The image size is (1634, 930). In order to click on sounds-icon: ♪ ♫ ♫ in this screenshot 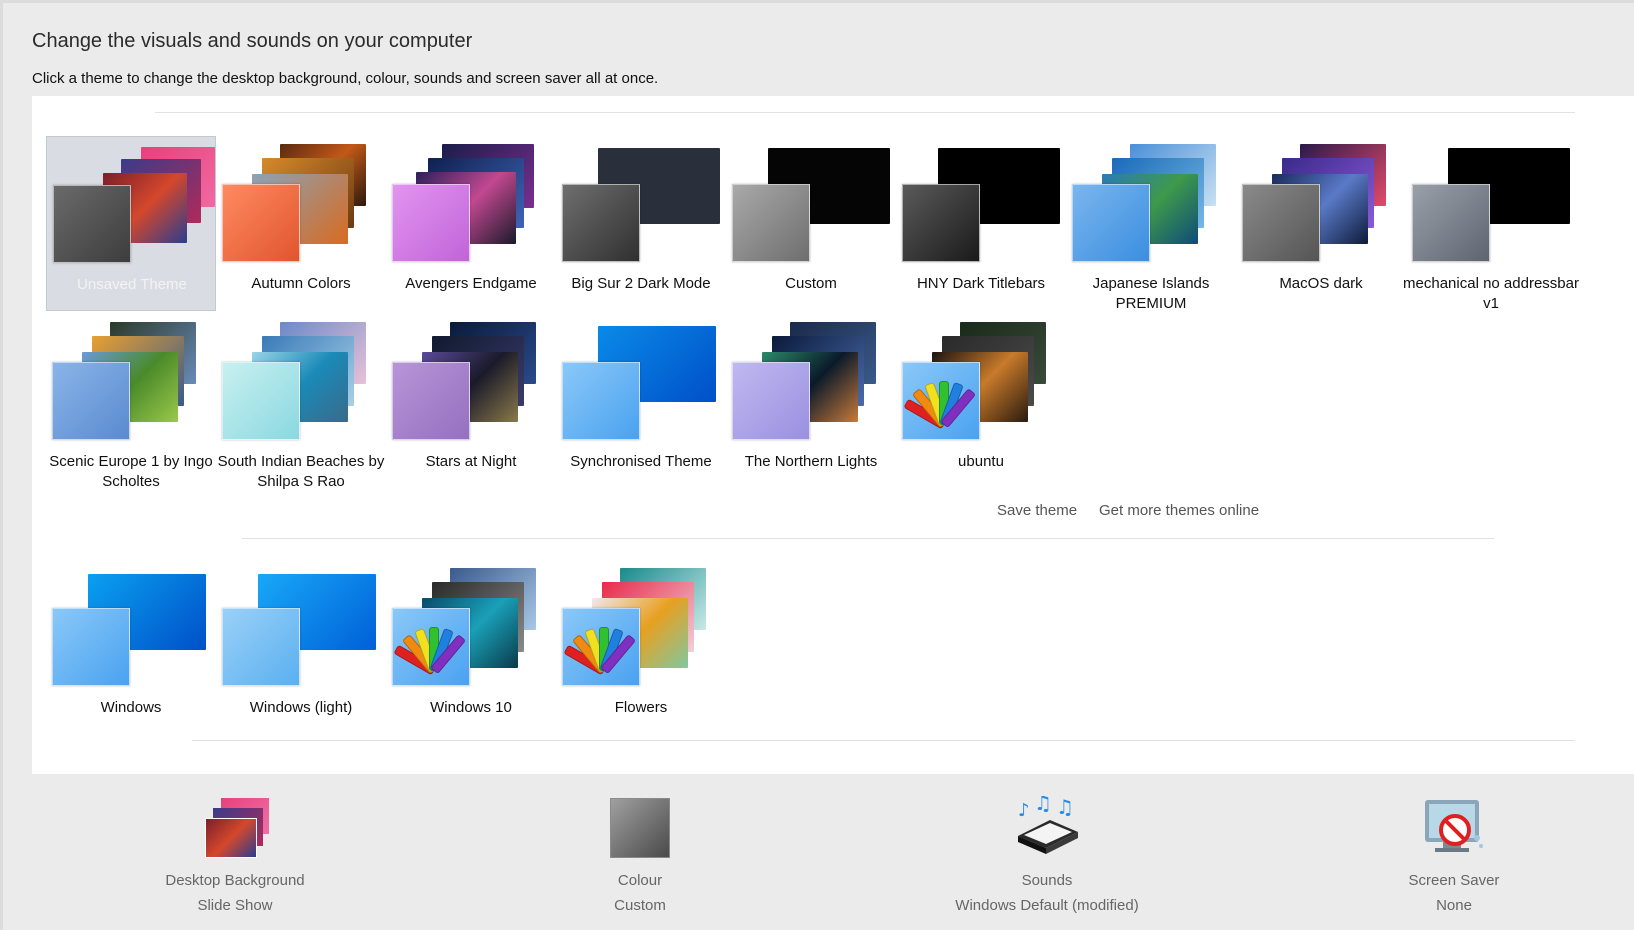, I will do `click(1047, 828)`.